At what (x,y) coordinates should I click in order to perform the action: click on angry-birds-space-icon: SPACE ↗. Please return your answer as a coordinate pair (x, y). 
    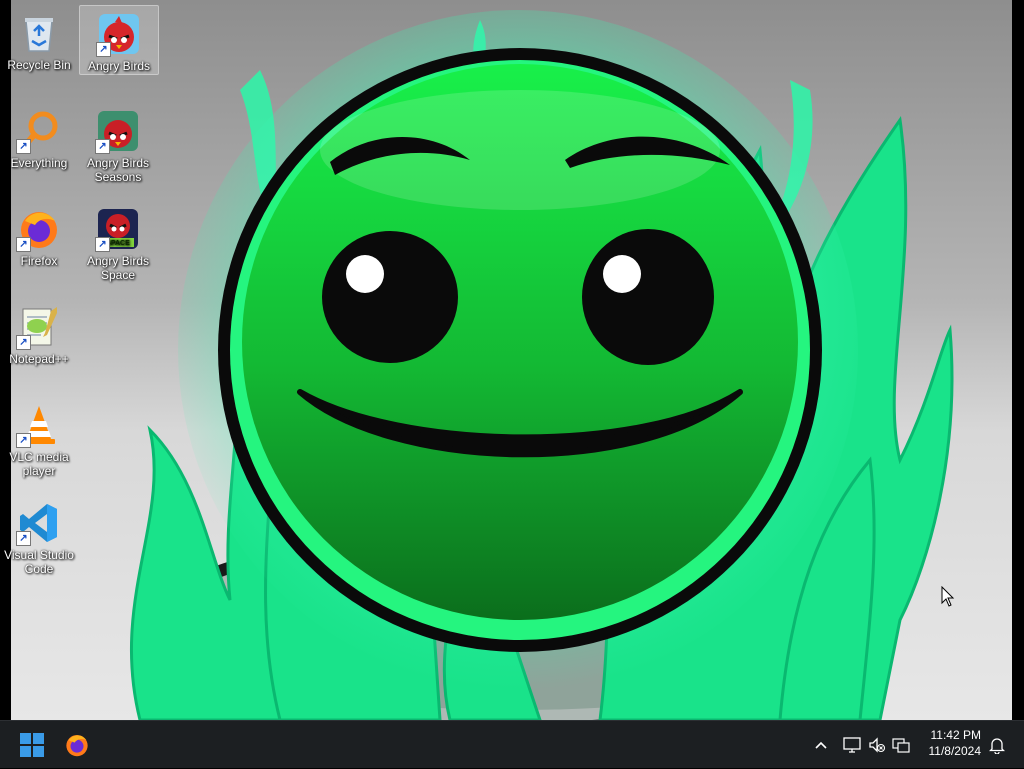
    Looking at the image, I should click on (117, 229).